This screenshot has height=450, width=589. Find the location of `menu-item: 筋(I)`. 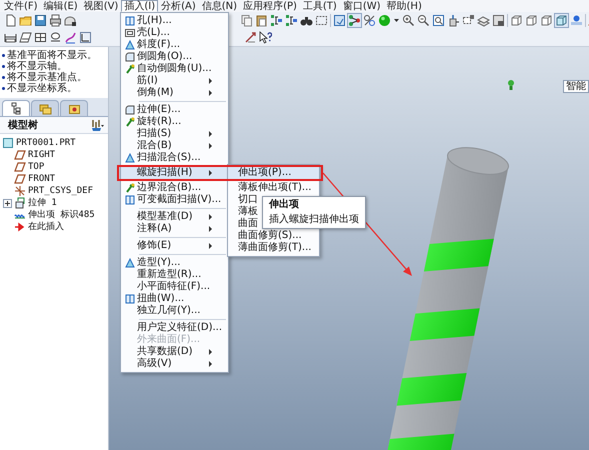

menu-item: 筋(I) is located at coordinates (174, 81).